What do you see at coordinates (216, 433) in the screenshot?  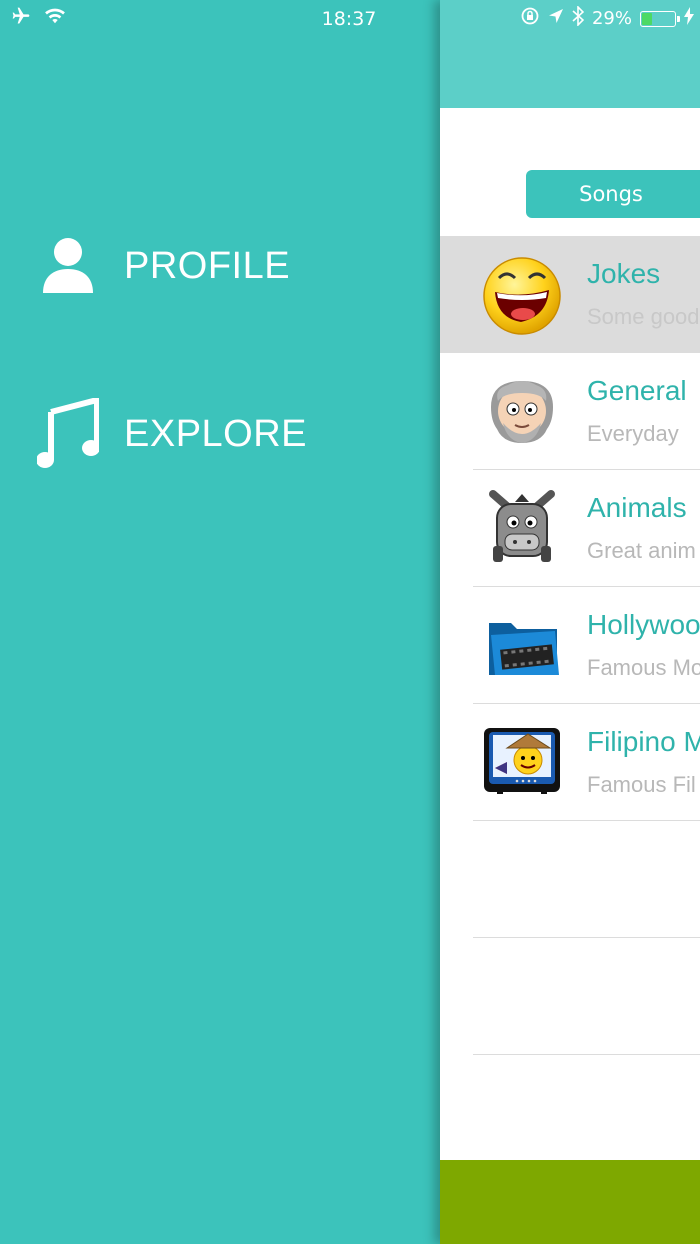 I see `menu-item-label: EXPLORE` at bounding box center [216, 433].